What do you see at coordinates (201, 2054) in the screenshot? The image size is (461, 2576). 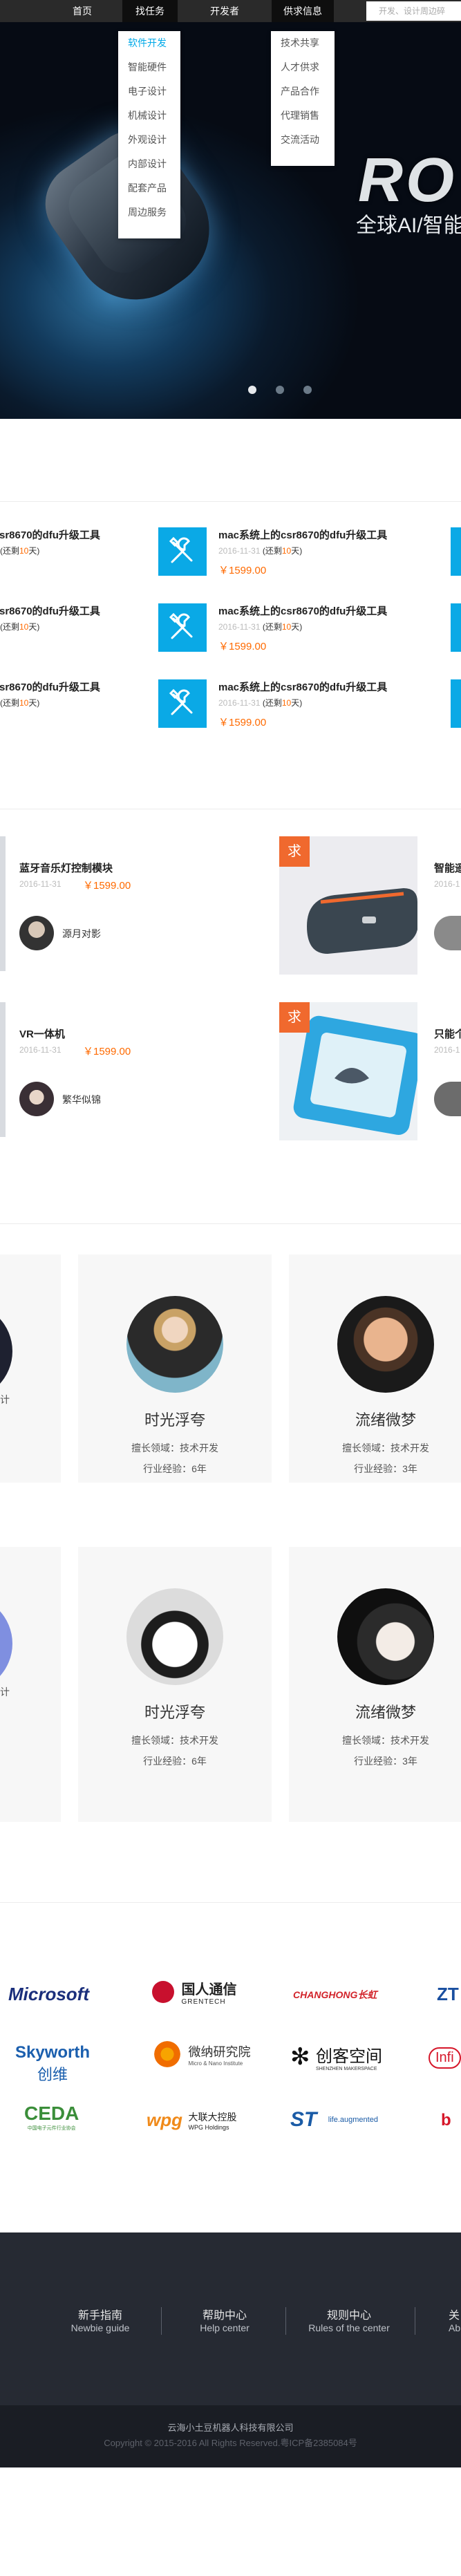 I see `micro-nano-logo: 微纳研究院 Micro & Nano Institute` at bounding box center [201, 2054].